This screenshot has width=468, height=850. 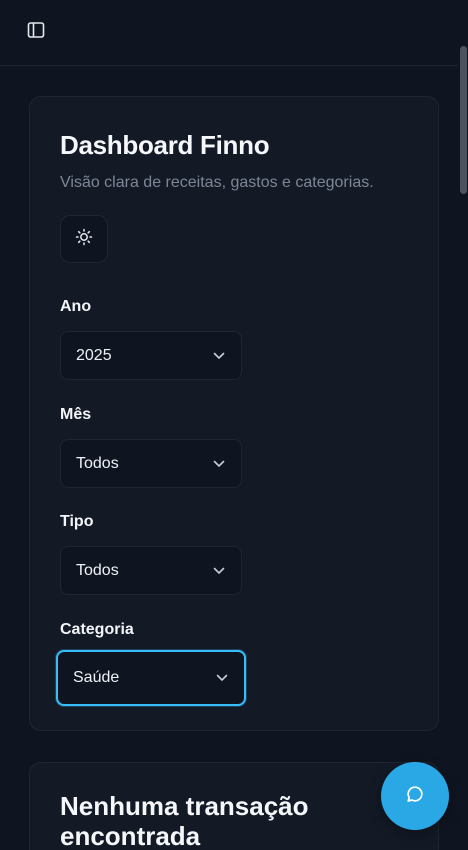 I want to click on sun-icon, so click(x=84, y=239).